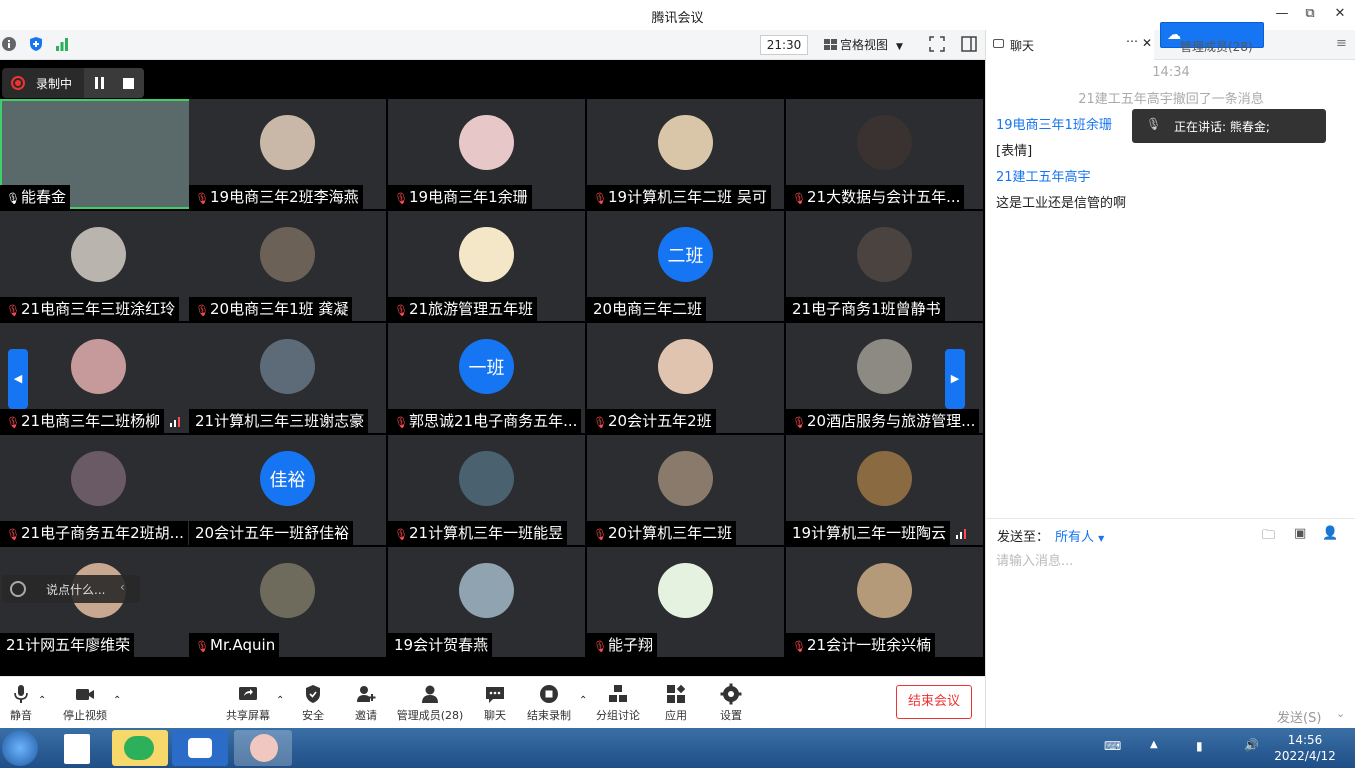 Image resolution: width=1355 pixels, height=768 pixels. Describe the element at coordinates (1310, 15) in the screenshot. I see `maximize-button: ⧉` at that location.